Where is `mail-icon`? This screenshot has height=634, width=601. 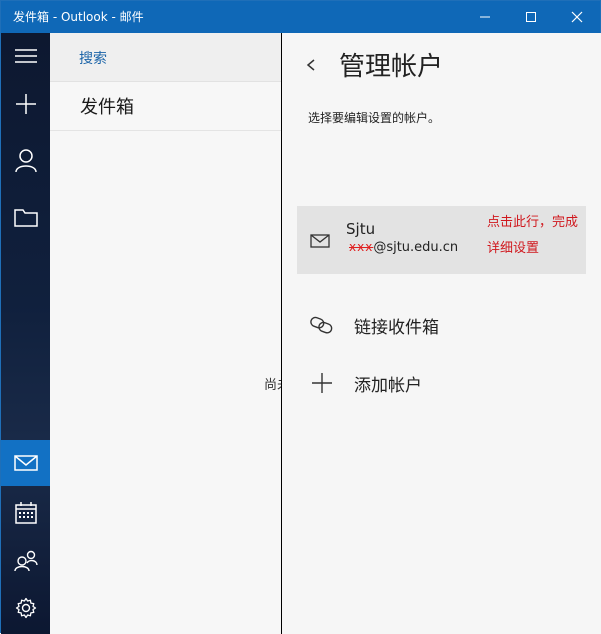
mail-icon is located at coordinates (25, 463).